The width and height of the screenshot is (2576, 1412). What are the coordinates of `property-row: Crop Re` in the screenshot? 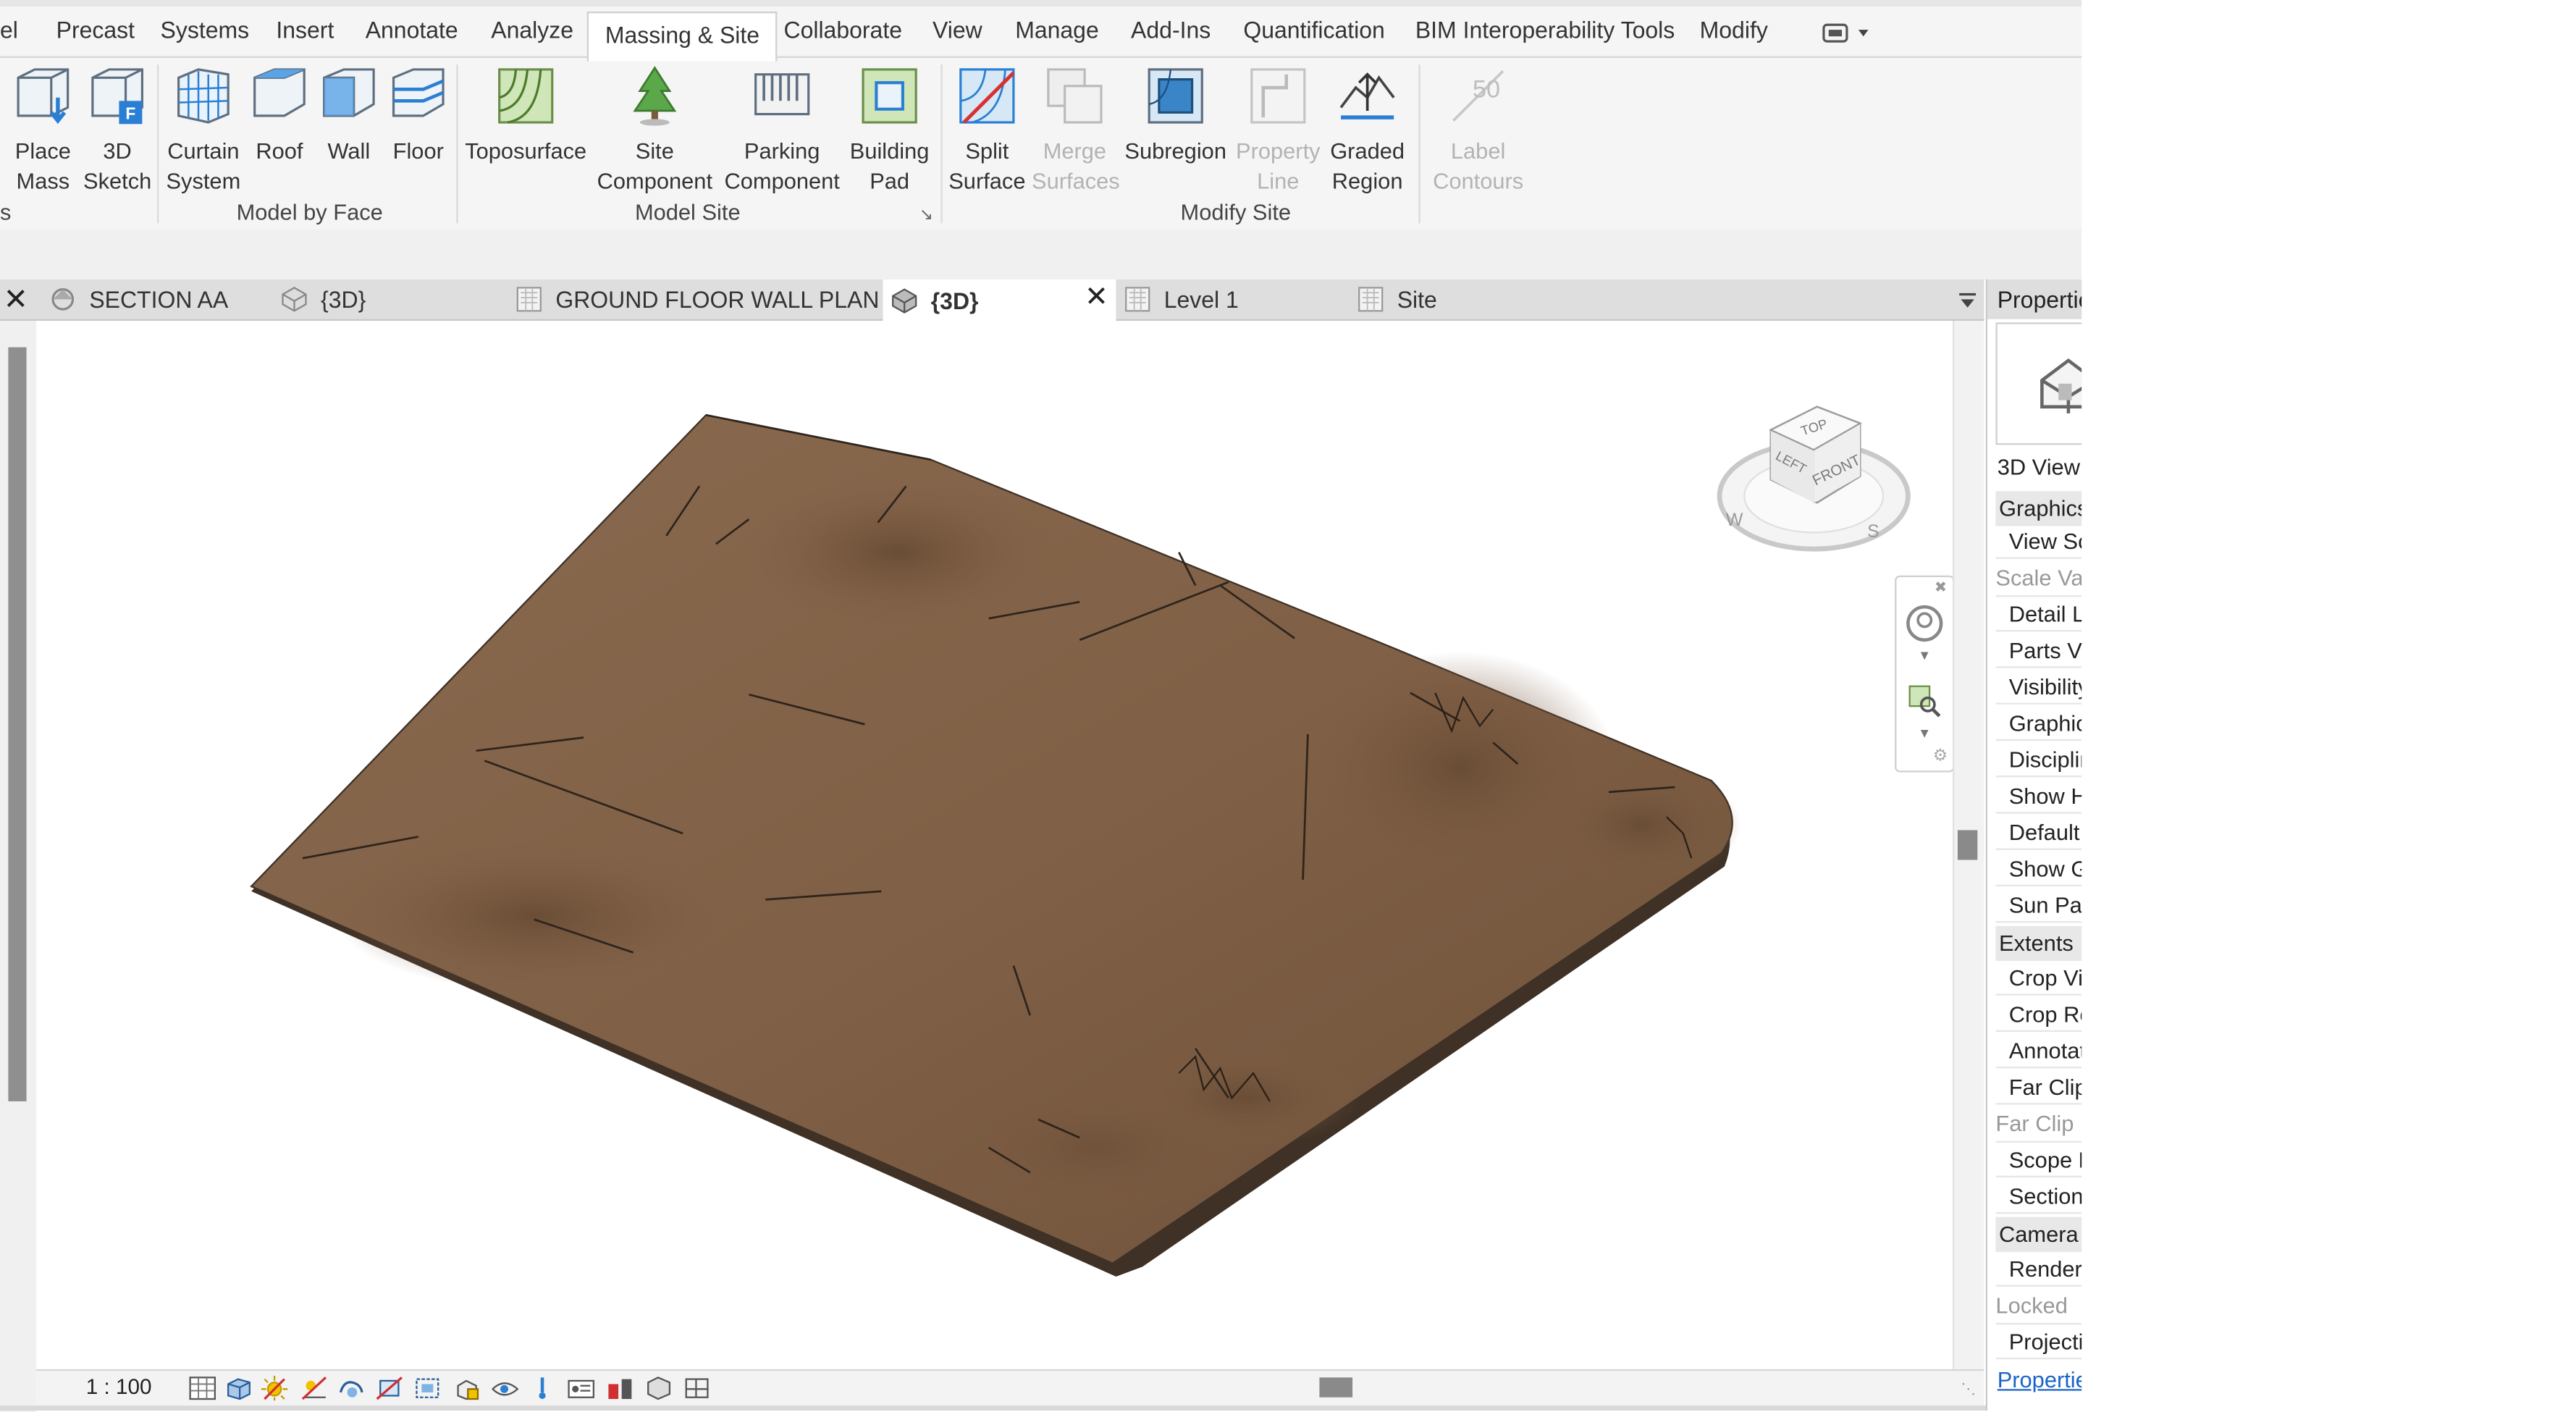 It's located at (2039, 1015).